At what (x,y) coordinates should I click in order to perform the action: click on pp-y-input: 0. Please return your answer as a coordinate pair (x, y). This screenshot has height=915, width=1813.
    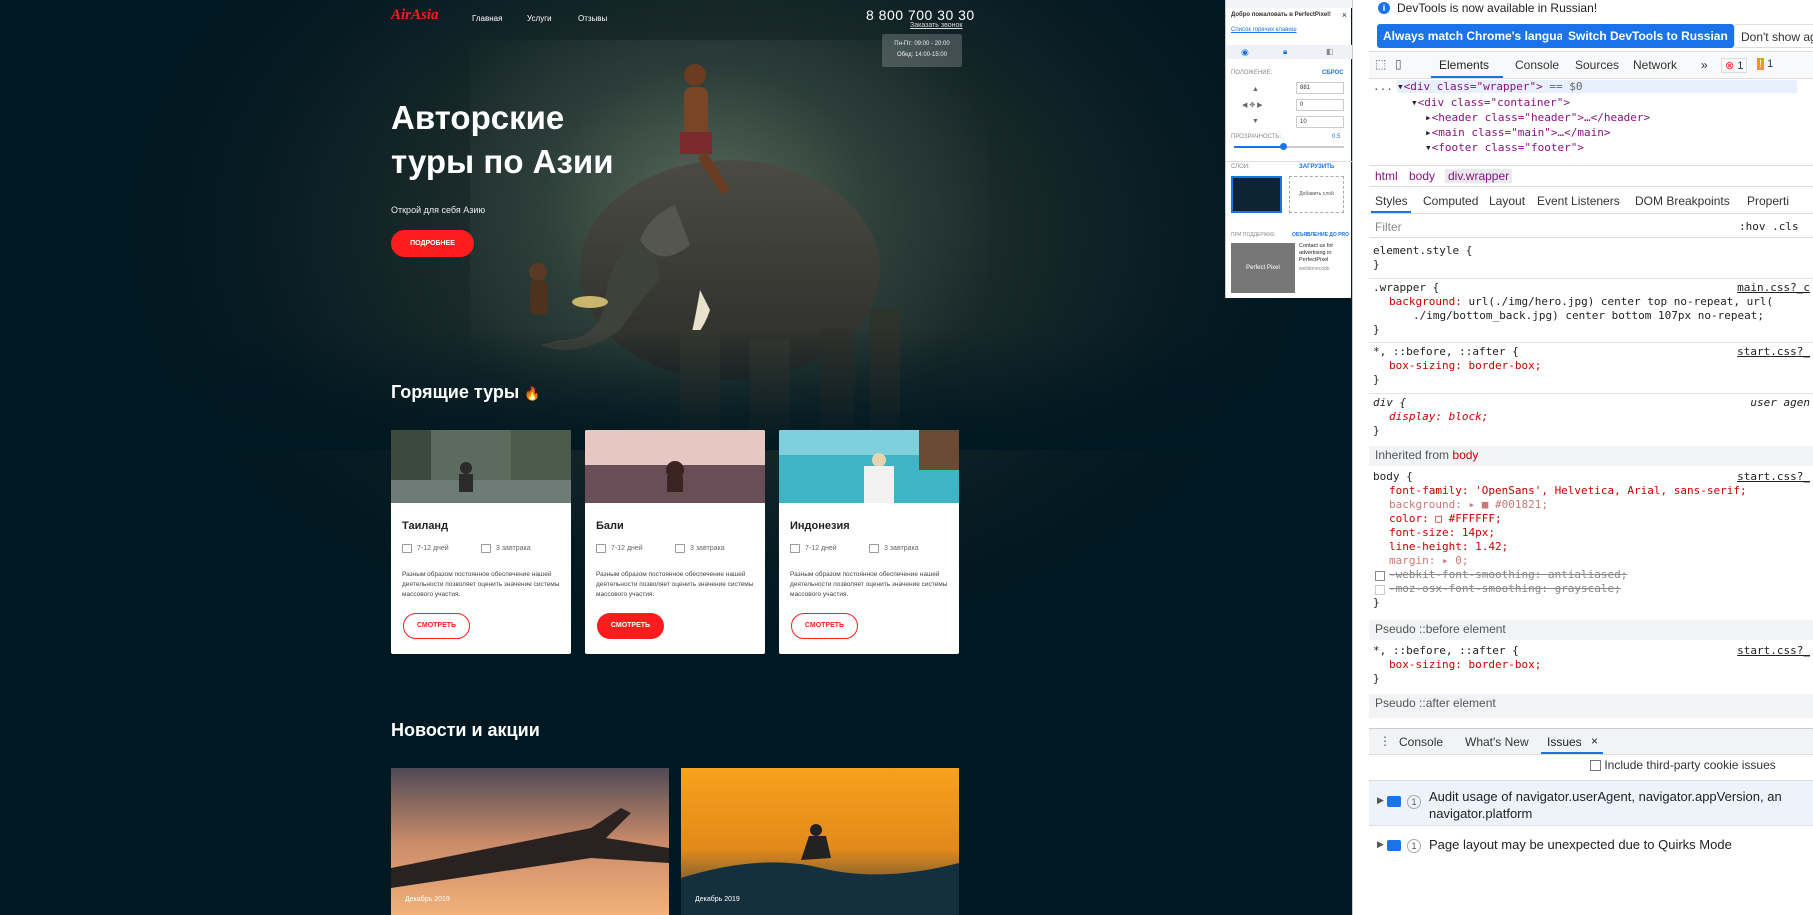
    Looking at the image, I should click on (1320, 105).